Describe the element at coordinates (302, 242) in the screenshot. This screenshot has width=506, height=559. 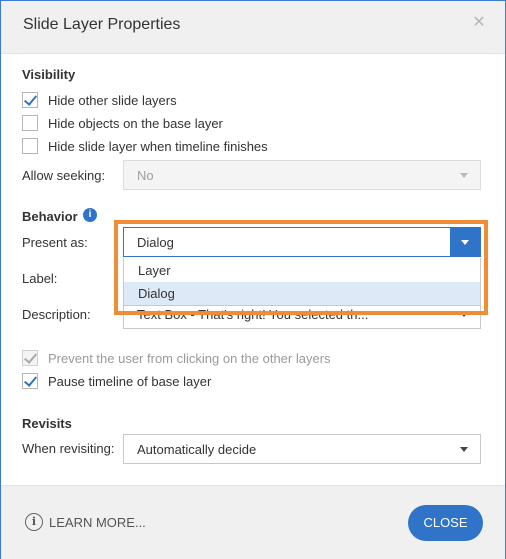
I see `present-as-select: Dialog` at that location.